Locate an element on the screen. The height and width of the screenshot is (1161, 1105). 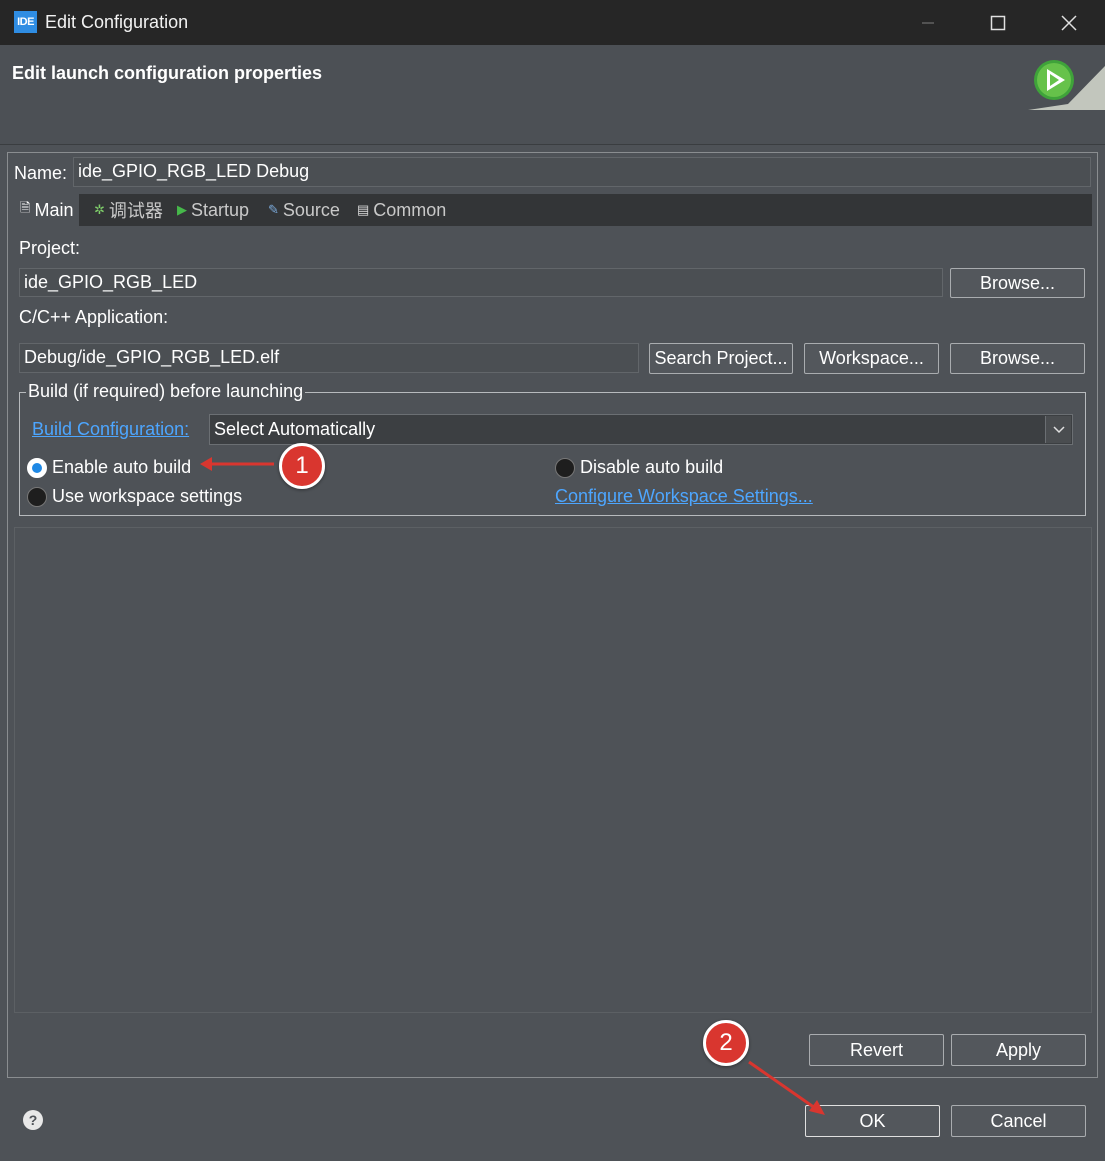
cancel-button: Cancel is located at coordinates (1018, 1121).